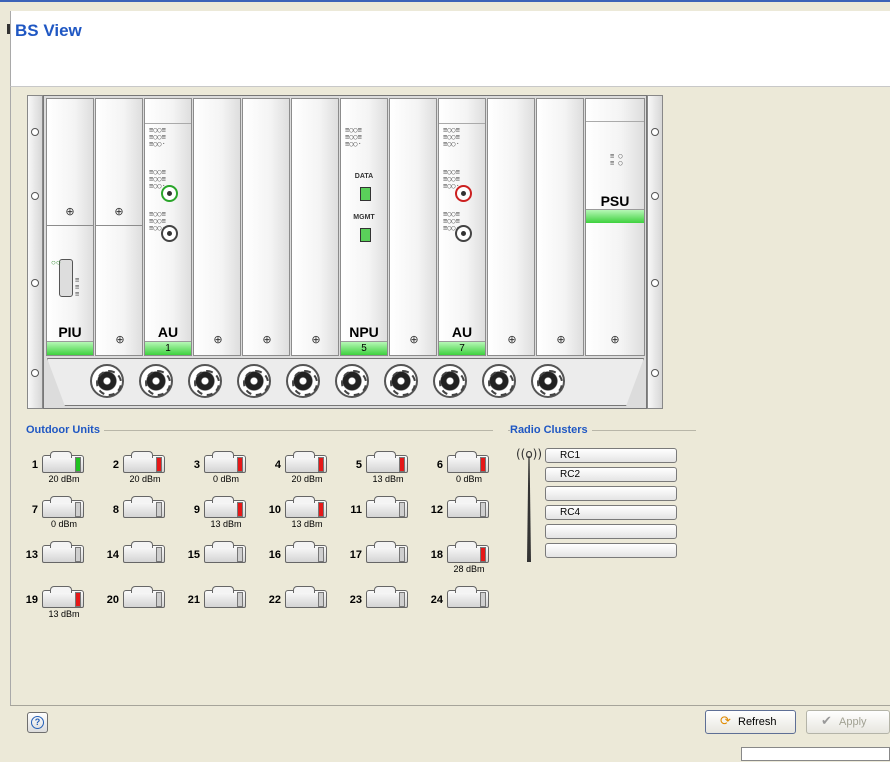 The image size is (890, 762). Describe the element at coordinates (302, 518) in the screenshot. I see `outdoor-unit-10: 10 13 dBm` at that location.